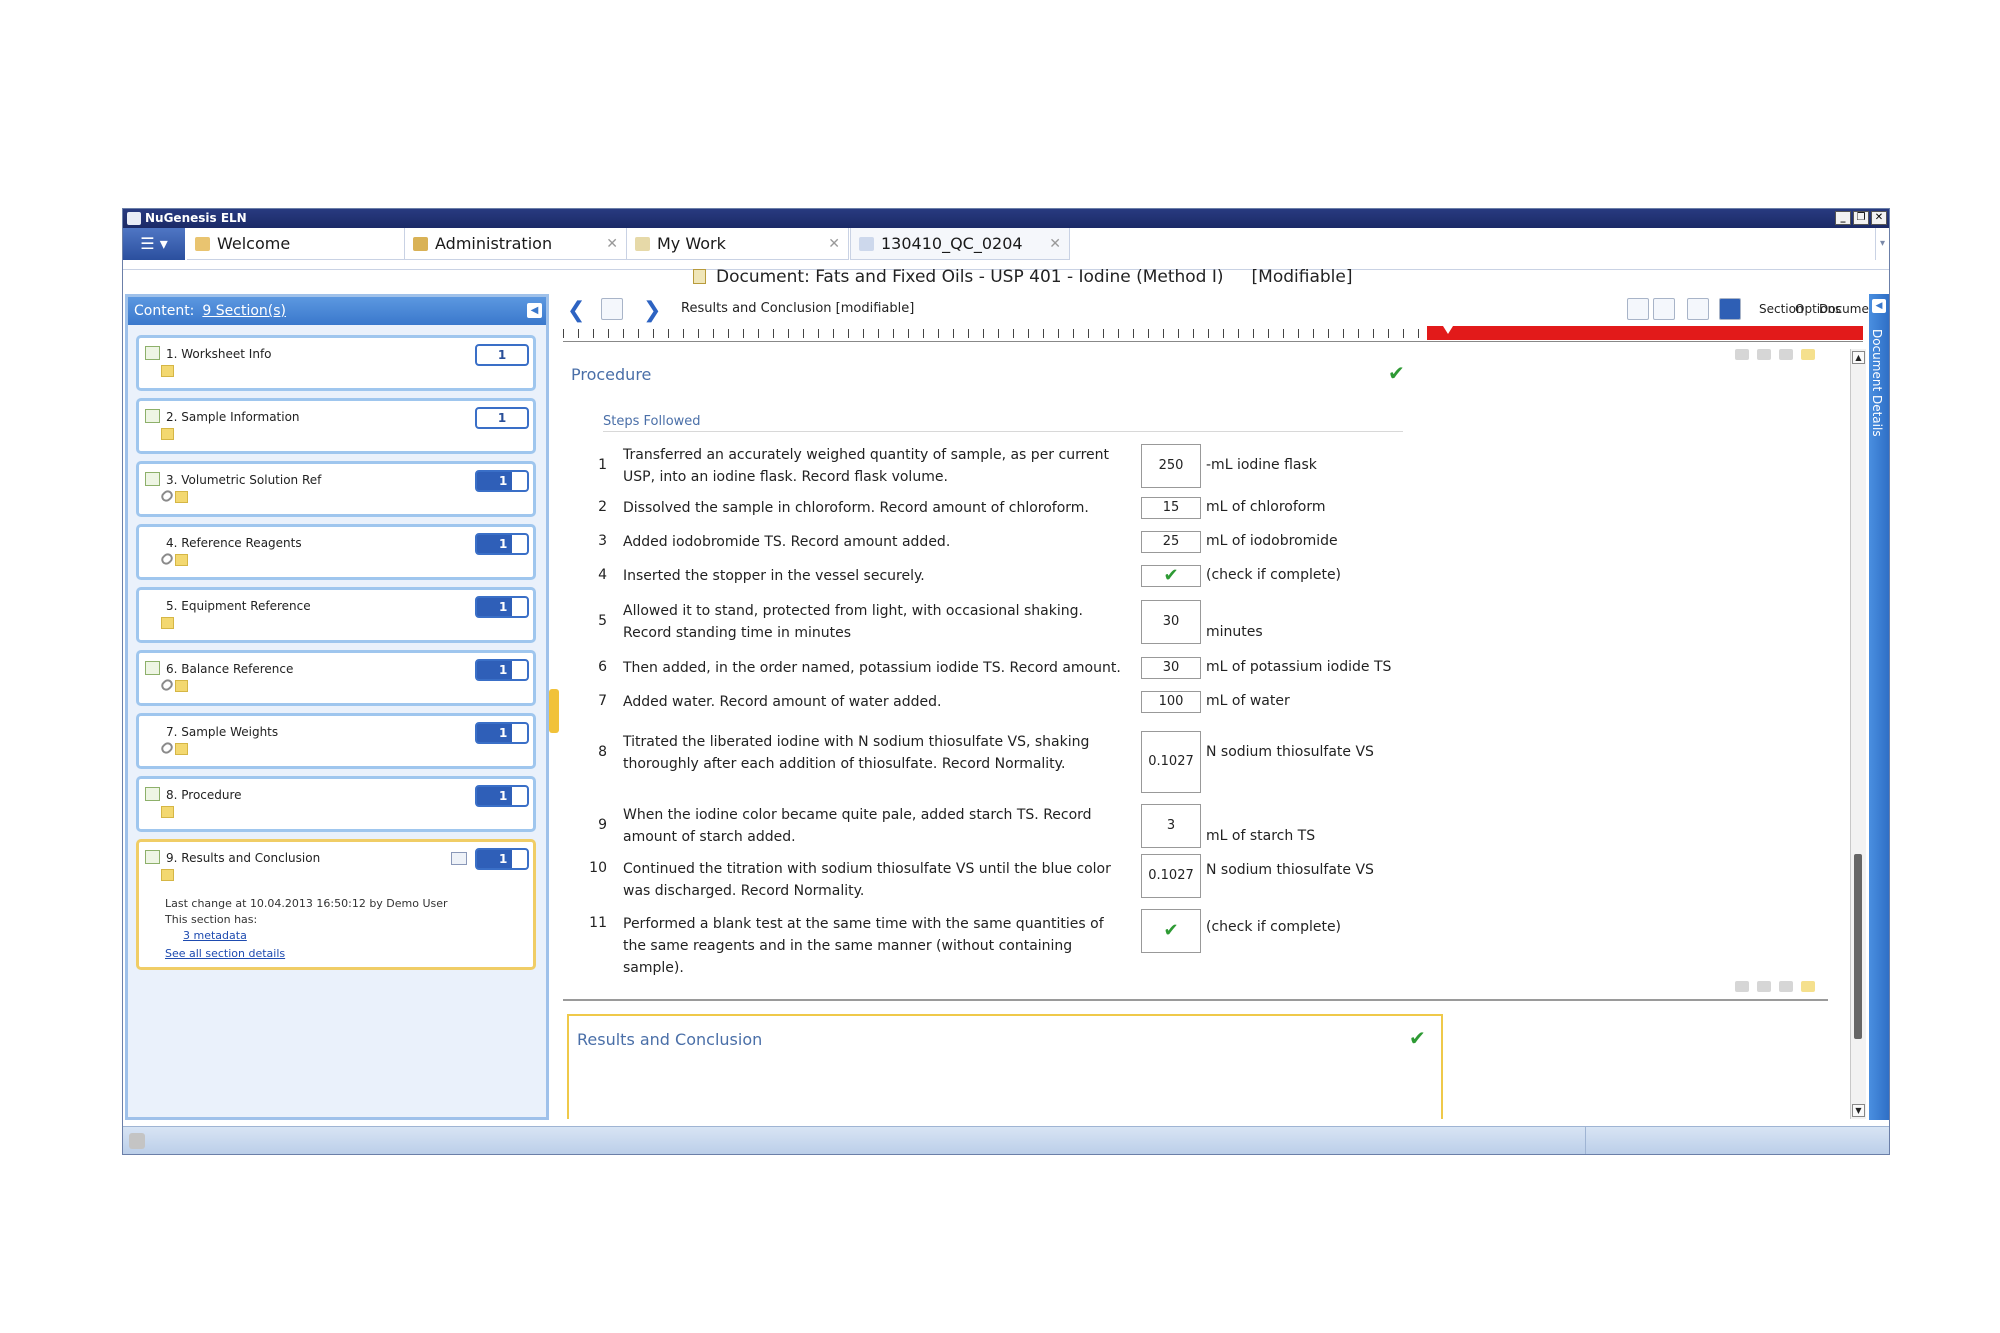 The height and width of the screenshot is (1333, 2000). Describe the element at coordinates (1171, 826) in the screenshot. I see `step-value-input: 3` at that location.